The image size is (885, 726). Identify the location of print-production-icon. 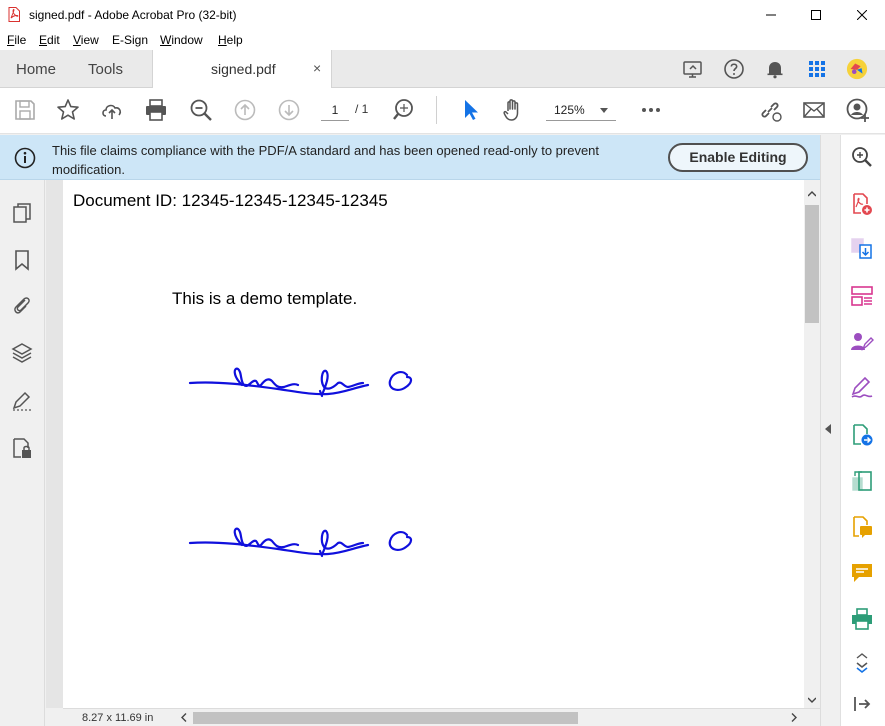
(862, 619).